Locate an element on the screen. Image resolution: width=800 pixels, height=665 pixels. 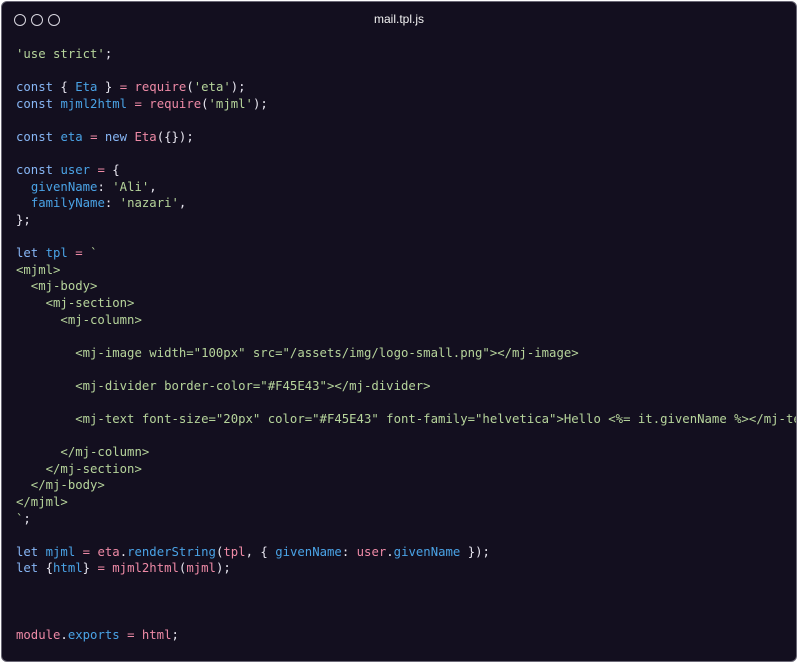
window-title: mail.tpl.js is located at coordinates (398, 19).